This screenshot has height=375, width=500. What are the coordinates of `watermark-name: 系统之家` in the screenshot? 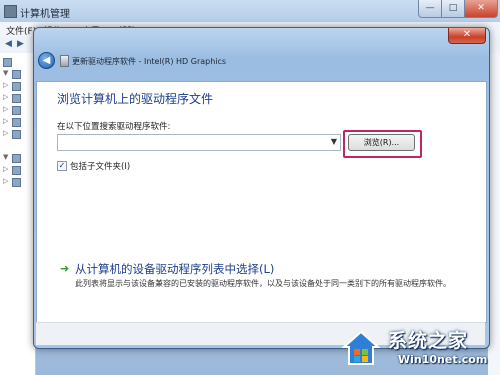 It's located at (428, 341).